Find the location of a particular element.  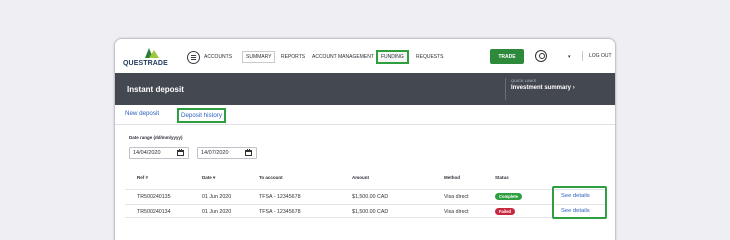

logo-text: QUESTRADE is located at coordinates (145, 63).